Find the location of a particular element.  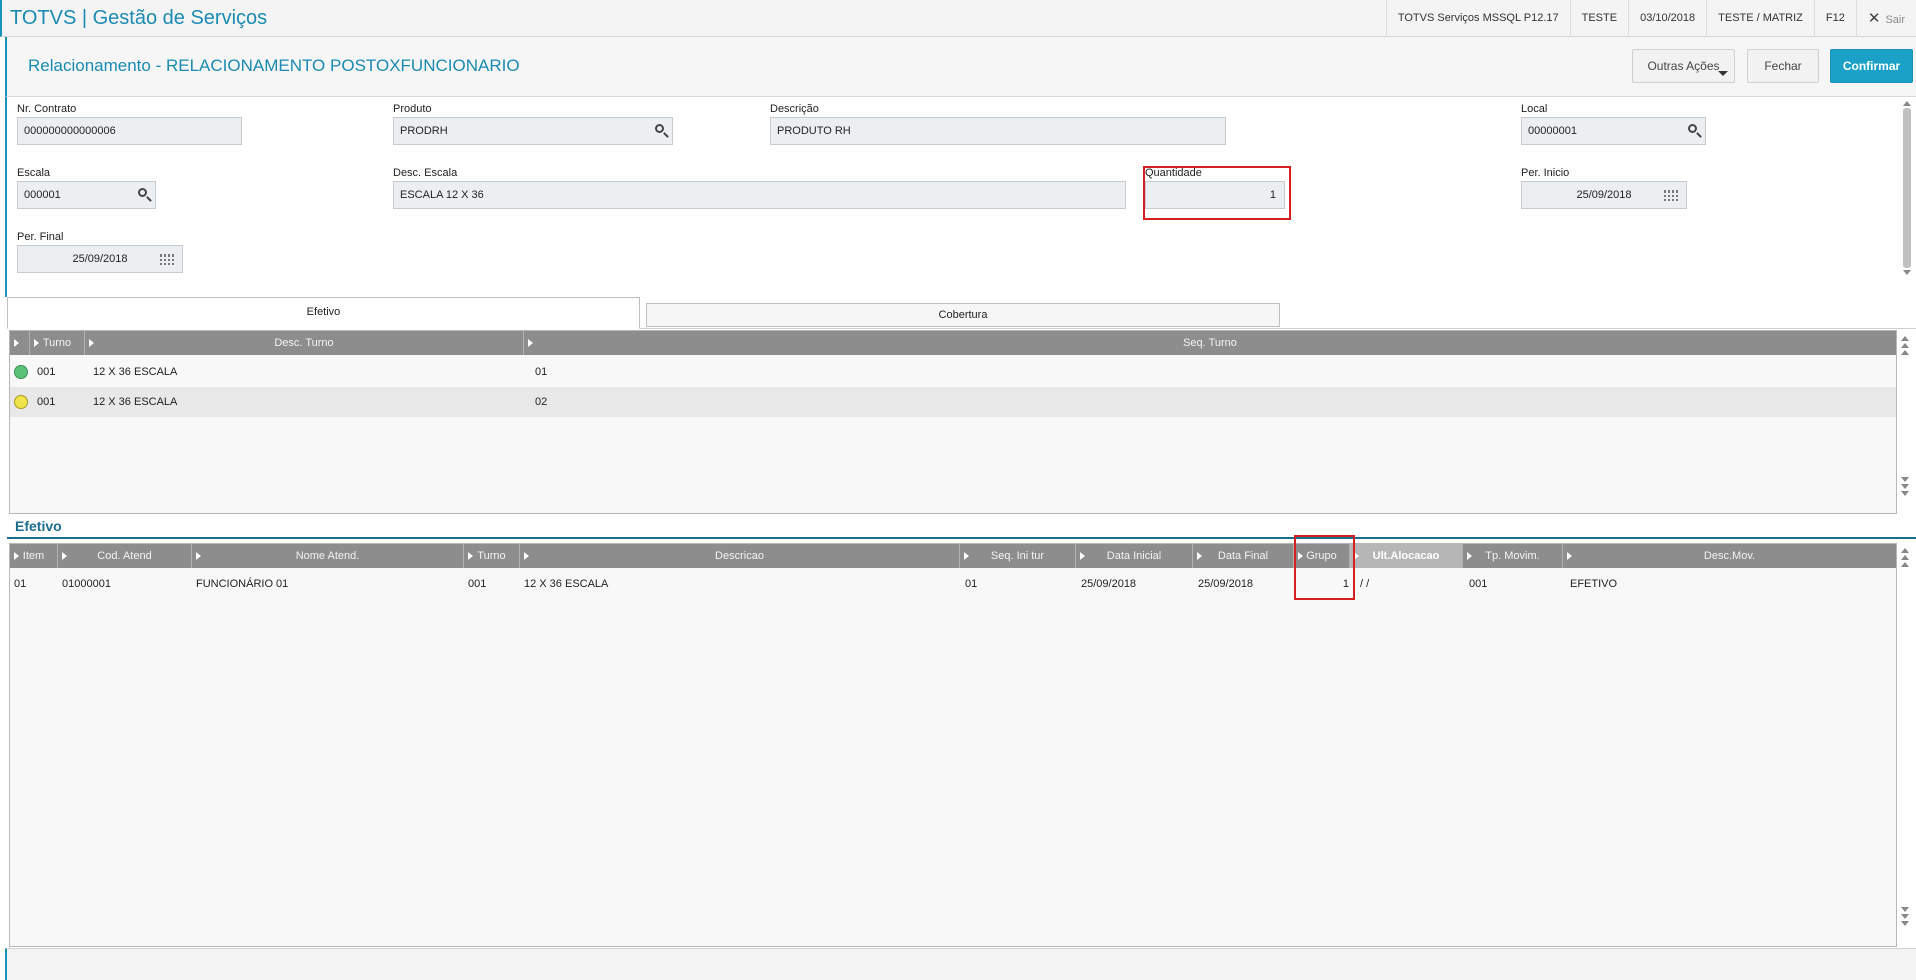

other-actions-label: Outras Ações is located at coordinates (1683, 66).